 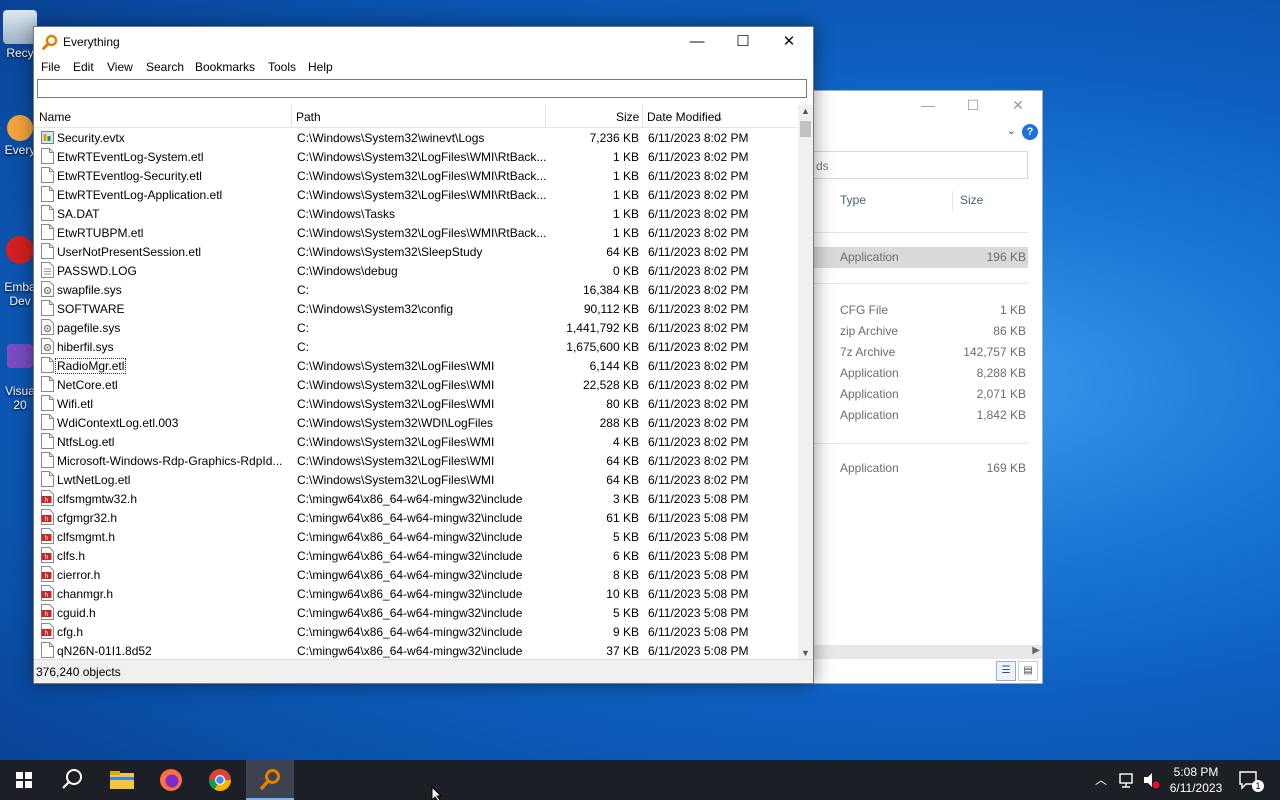 What do you see at coordinates (1127, 780) in the screenshot?
I see `network-status` at bounding box center [1127, 780].